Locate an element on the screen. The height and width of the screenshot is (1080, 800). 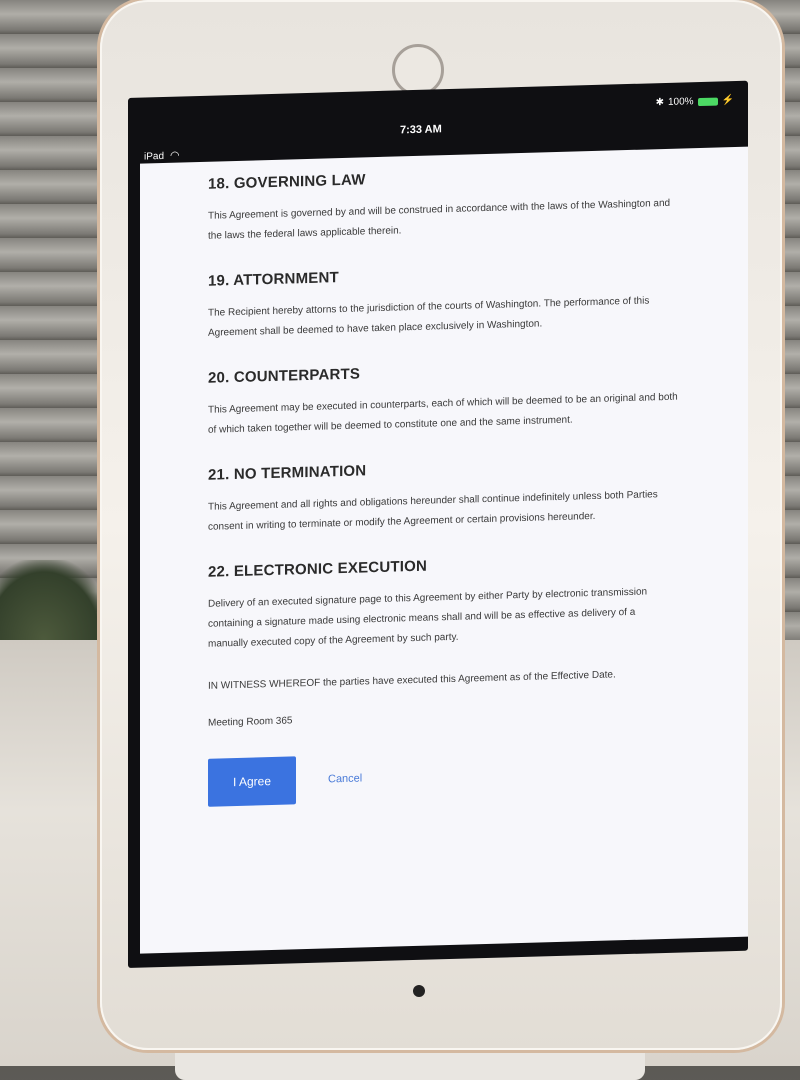
charging-icon: ⚡ is located at coordinates (727, 101).